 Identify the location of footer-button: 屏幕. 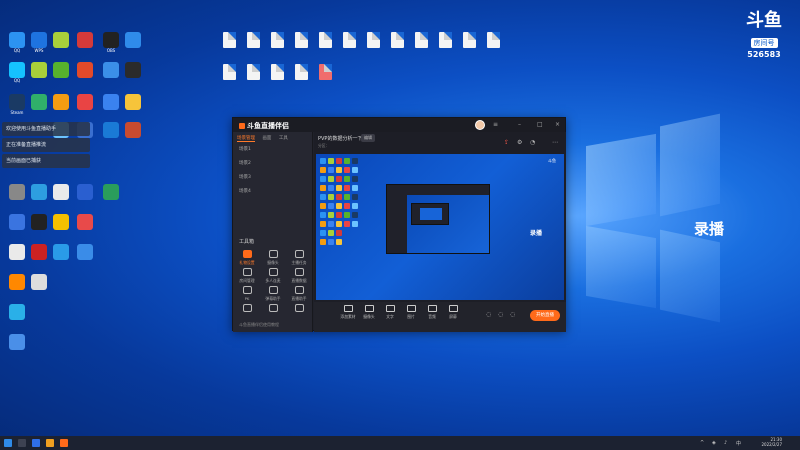
(453, 312).